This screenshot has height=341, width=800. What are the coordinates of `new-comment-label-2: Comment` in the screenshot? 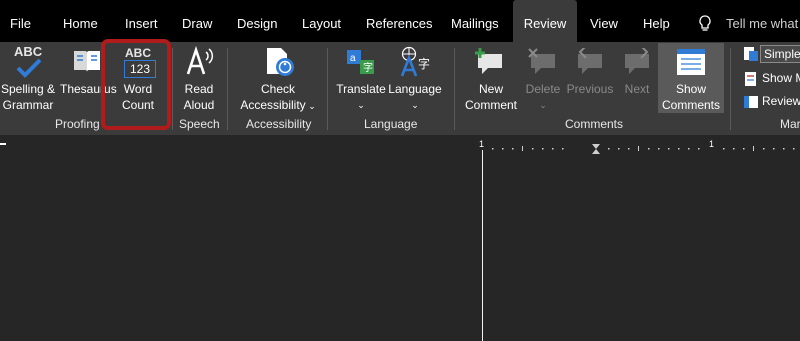 It's located at (490, 105).